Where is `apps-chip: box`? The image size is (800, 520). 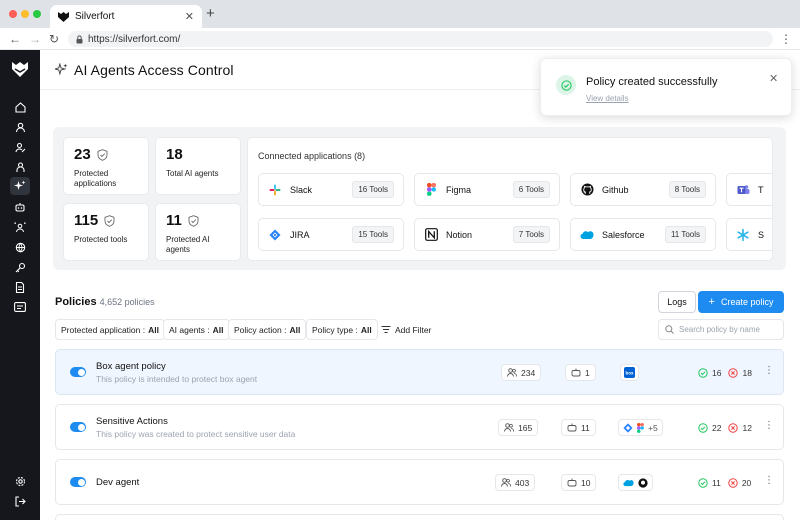
apps-chip: box is located at coordinates (629, 372).